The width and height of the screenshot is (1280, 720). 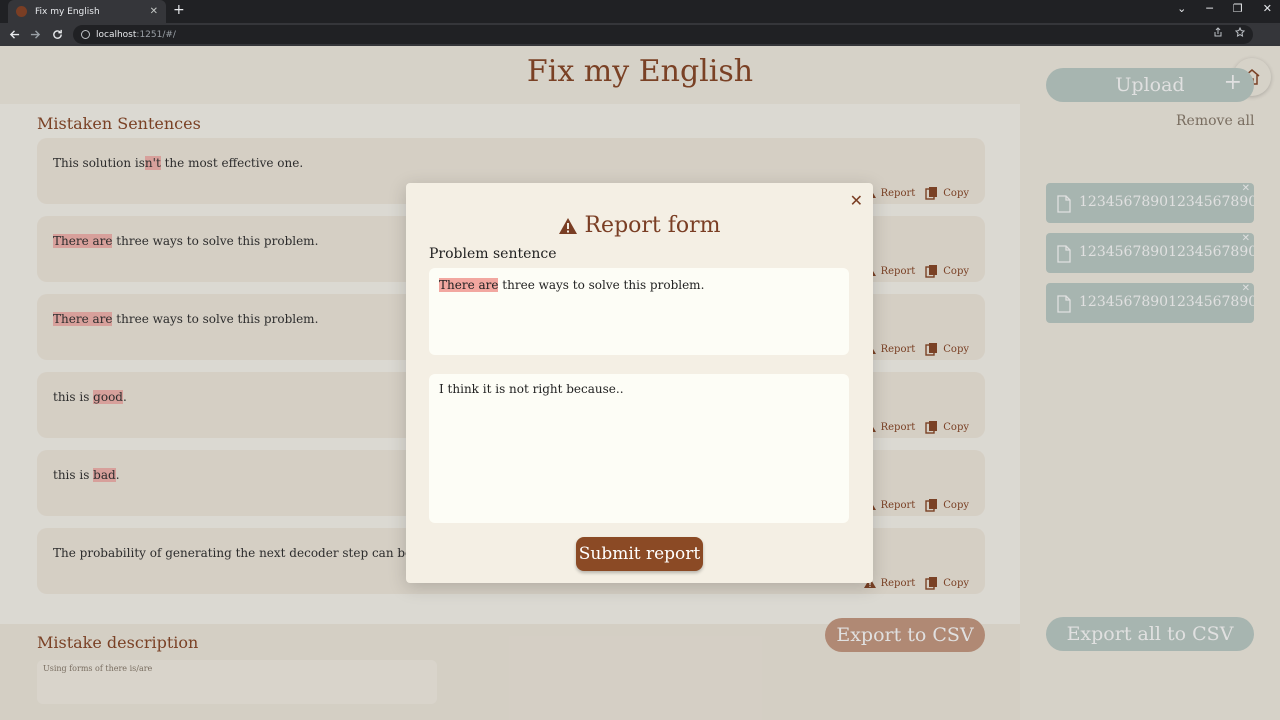 I want to click on modal-title-text: Report form, so click(x=652, y=225).